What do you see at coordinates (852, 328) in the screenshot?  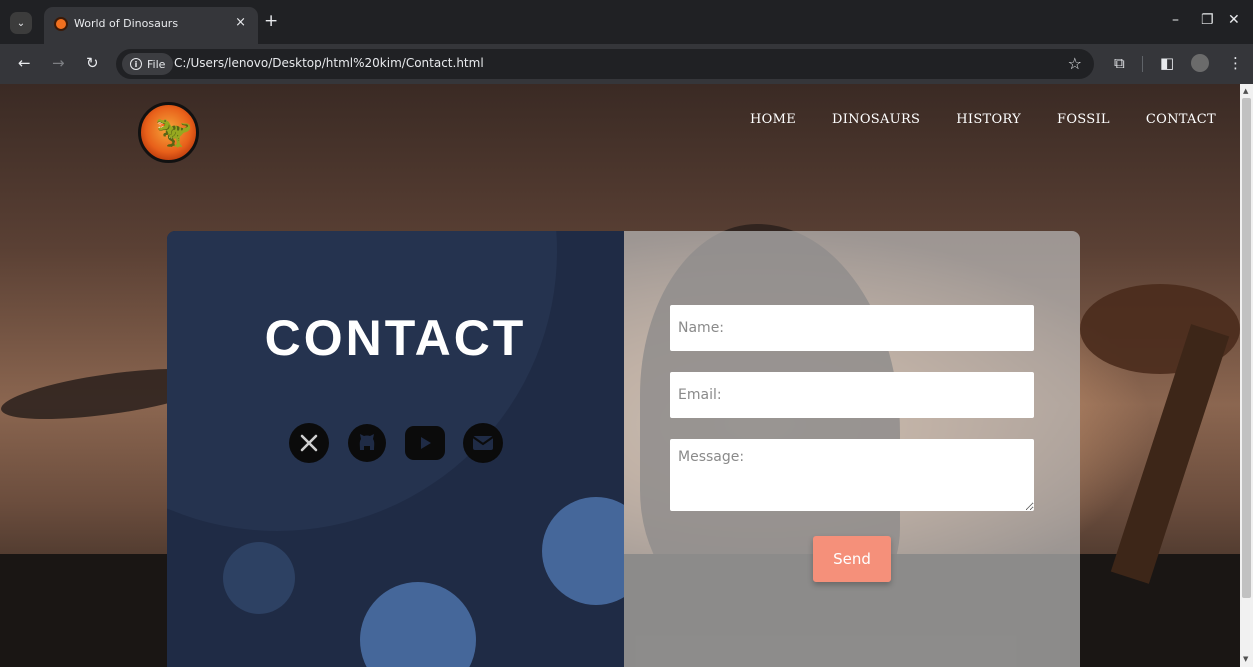 I see `name-input` at bounding box center [852, 328].